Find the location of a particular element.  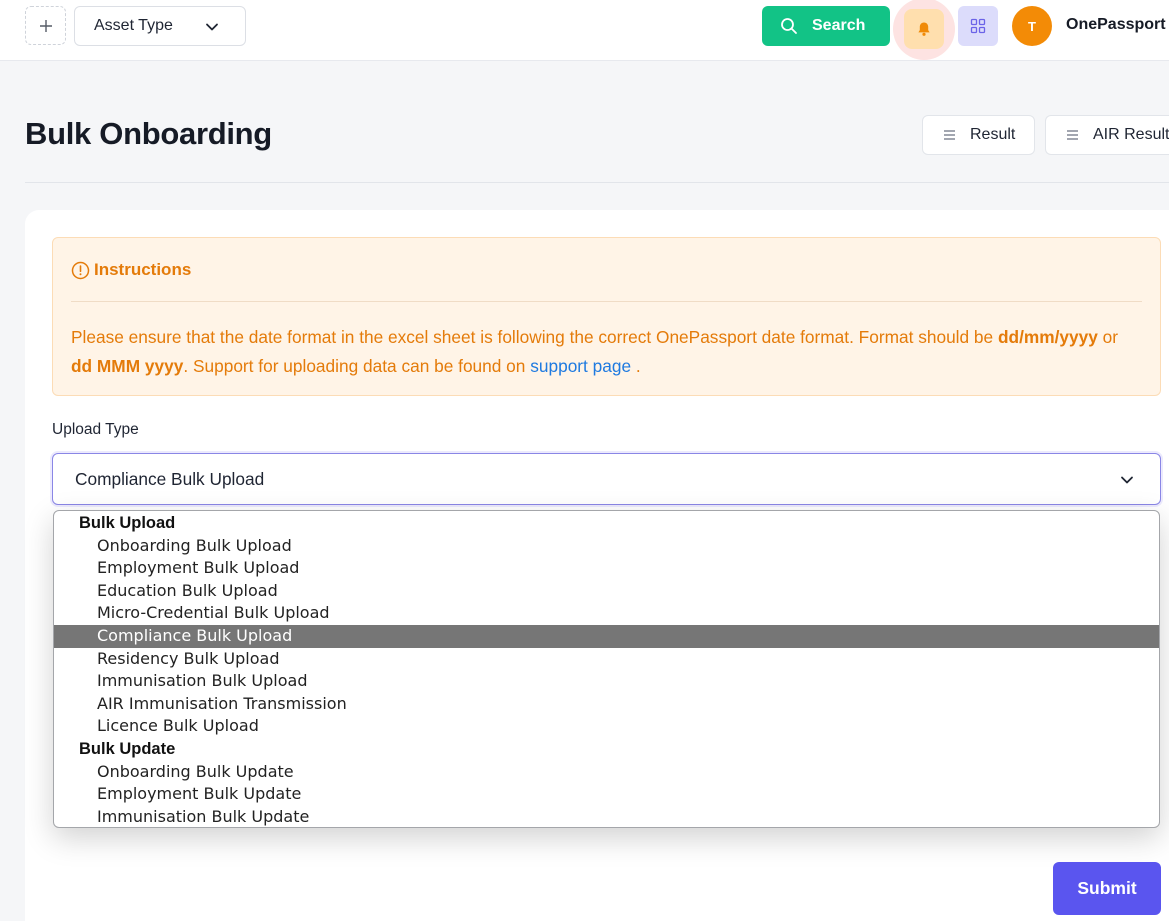

result-label: Result is located at coordinates (993, 134).